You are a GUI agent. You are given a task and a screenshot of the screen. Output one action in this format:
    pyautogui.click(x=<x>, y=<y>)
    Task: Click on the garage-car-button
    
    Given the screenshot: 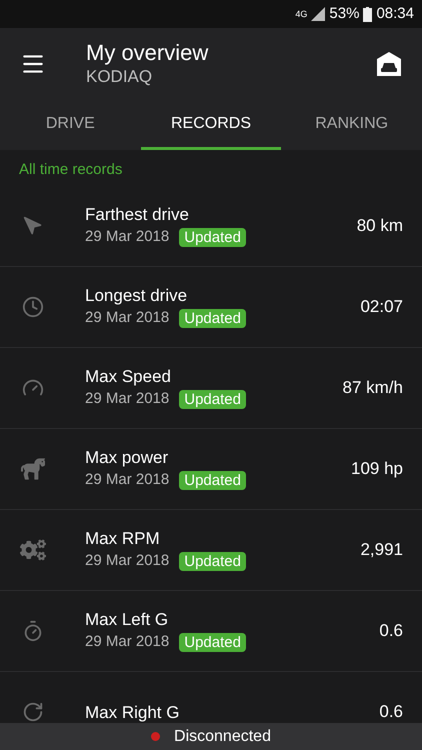 What is the action you would take?
    pyautogui.click(x=389, y=64)
    